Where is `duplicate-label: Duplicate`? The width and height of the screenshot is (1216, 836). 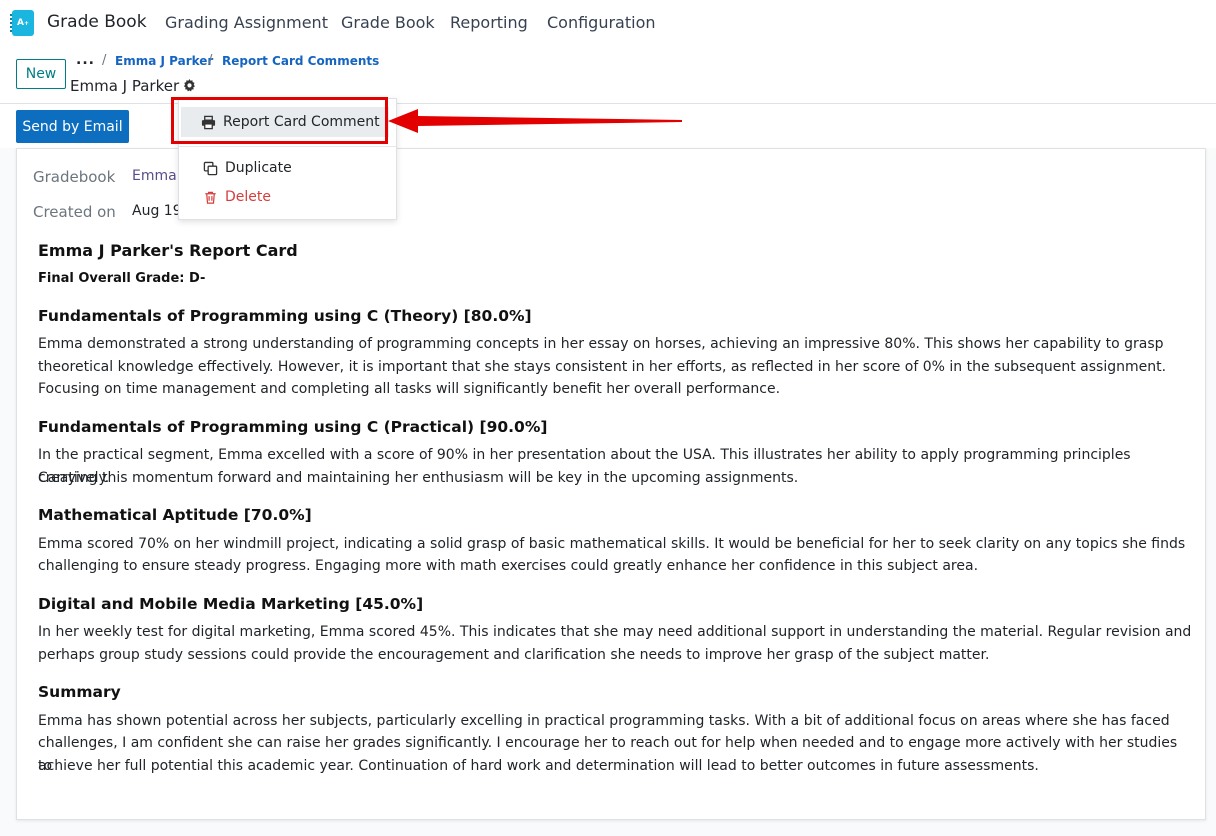 duplicate-label: Duplicate is located at coordinates (258, 168).